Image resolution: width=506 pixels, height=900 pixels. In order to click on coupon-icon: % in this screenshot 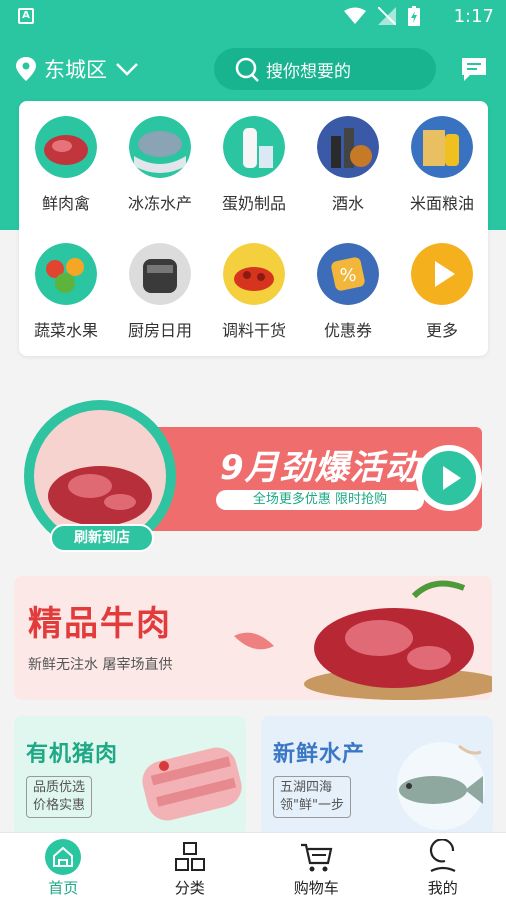, I will do `click(348, 274)`.